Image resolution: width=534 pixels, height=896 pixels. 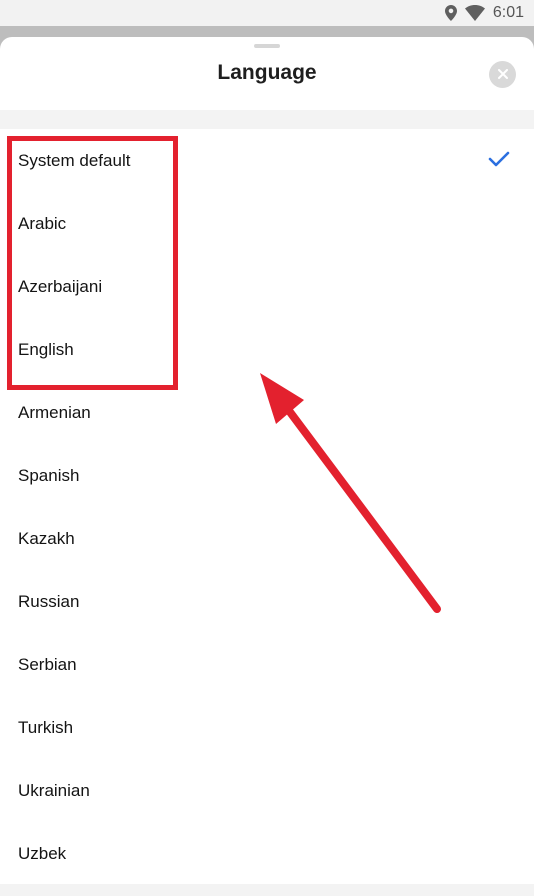 What do you see at coordinates (267, 664) in the screenshot?
I see `language-item-serbian: Serbian` at bounding box center [267, 664].